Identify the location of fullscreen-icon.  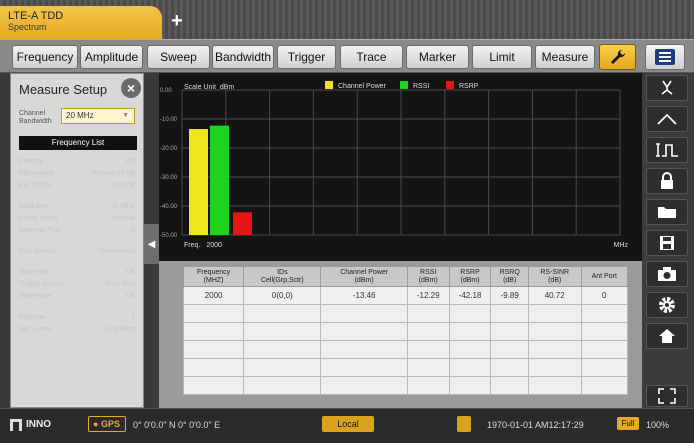
(667, 396).